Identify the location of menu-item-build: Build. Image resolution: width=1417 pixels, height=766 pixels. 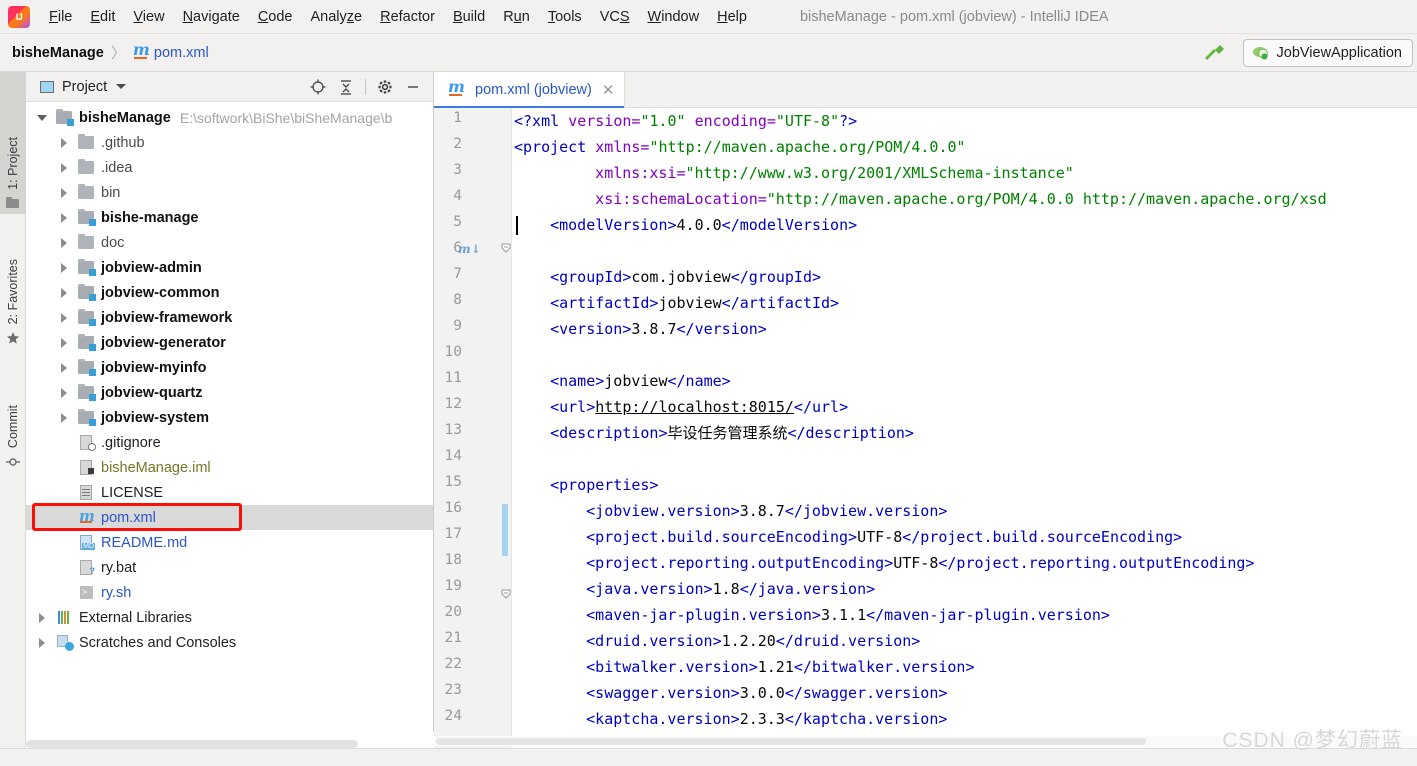
(469, 17).